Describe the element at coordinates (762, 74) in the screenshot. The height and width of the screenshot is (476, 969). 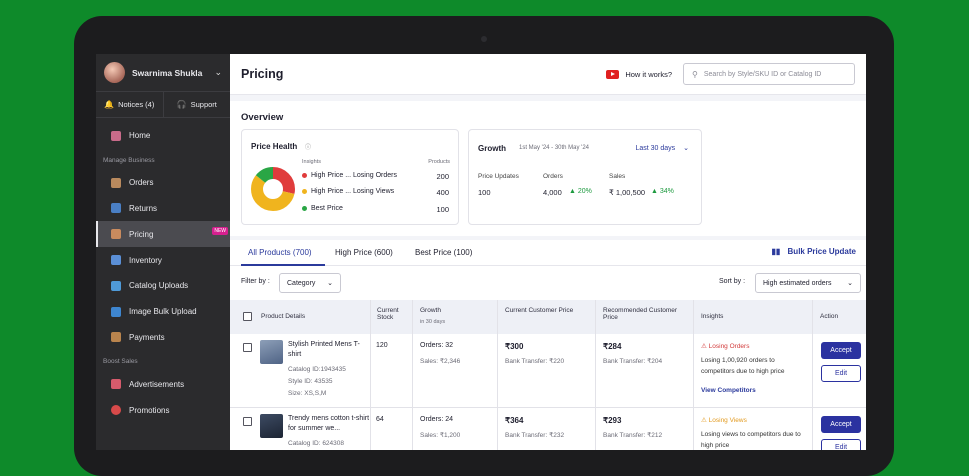
I see `search-placeholder: Search by Style/SKU ID or Catalog ID` at that location.